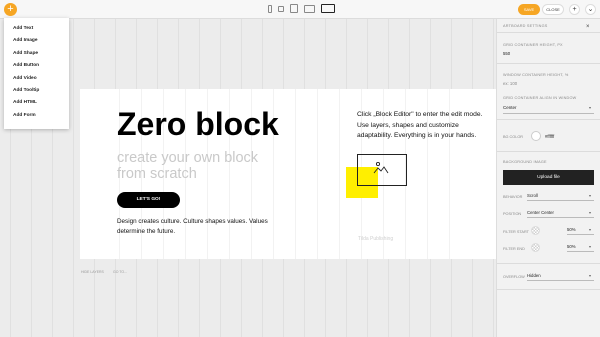 The width and height of the screenshot is (600, 337). Describe the element at coordinates (270, 8) in the screenshot. I see `phone-portrait-icon` at that location.